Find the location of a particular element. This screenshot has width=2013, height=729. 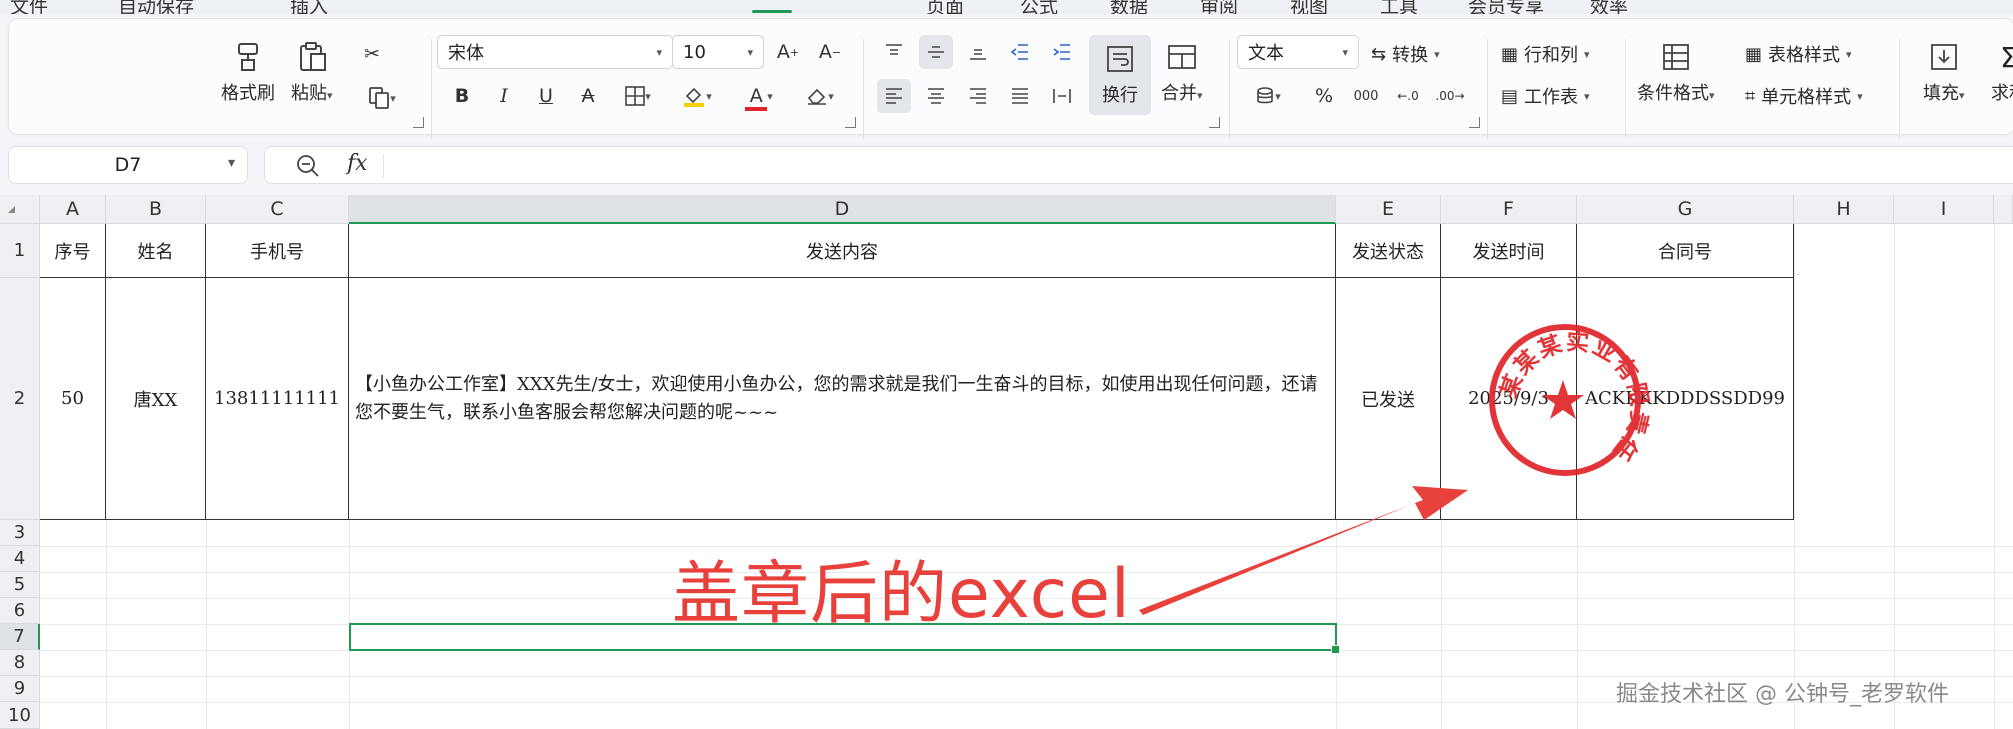

number-launcher is located at coordinates (1474, 122).